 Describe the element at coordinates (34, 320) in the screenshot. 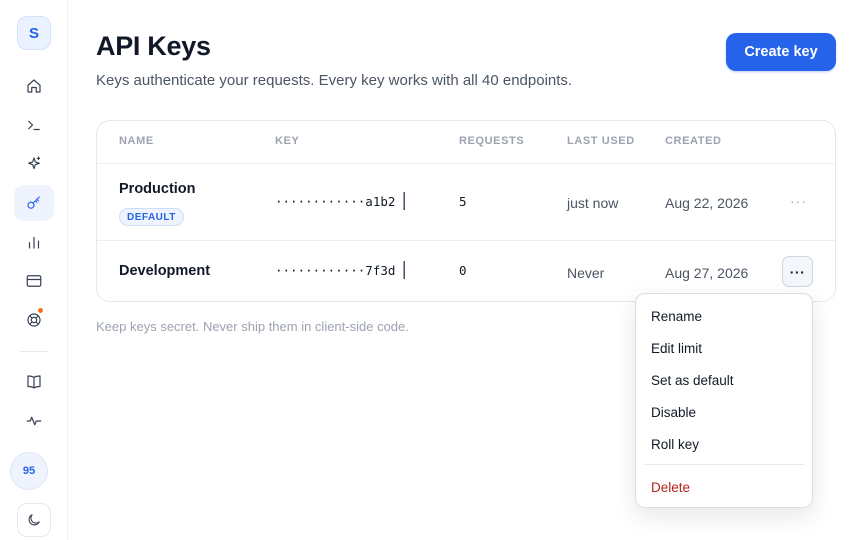

I see `sidebar-item-support` at that location.